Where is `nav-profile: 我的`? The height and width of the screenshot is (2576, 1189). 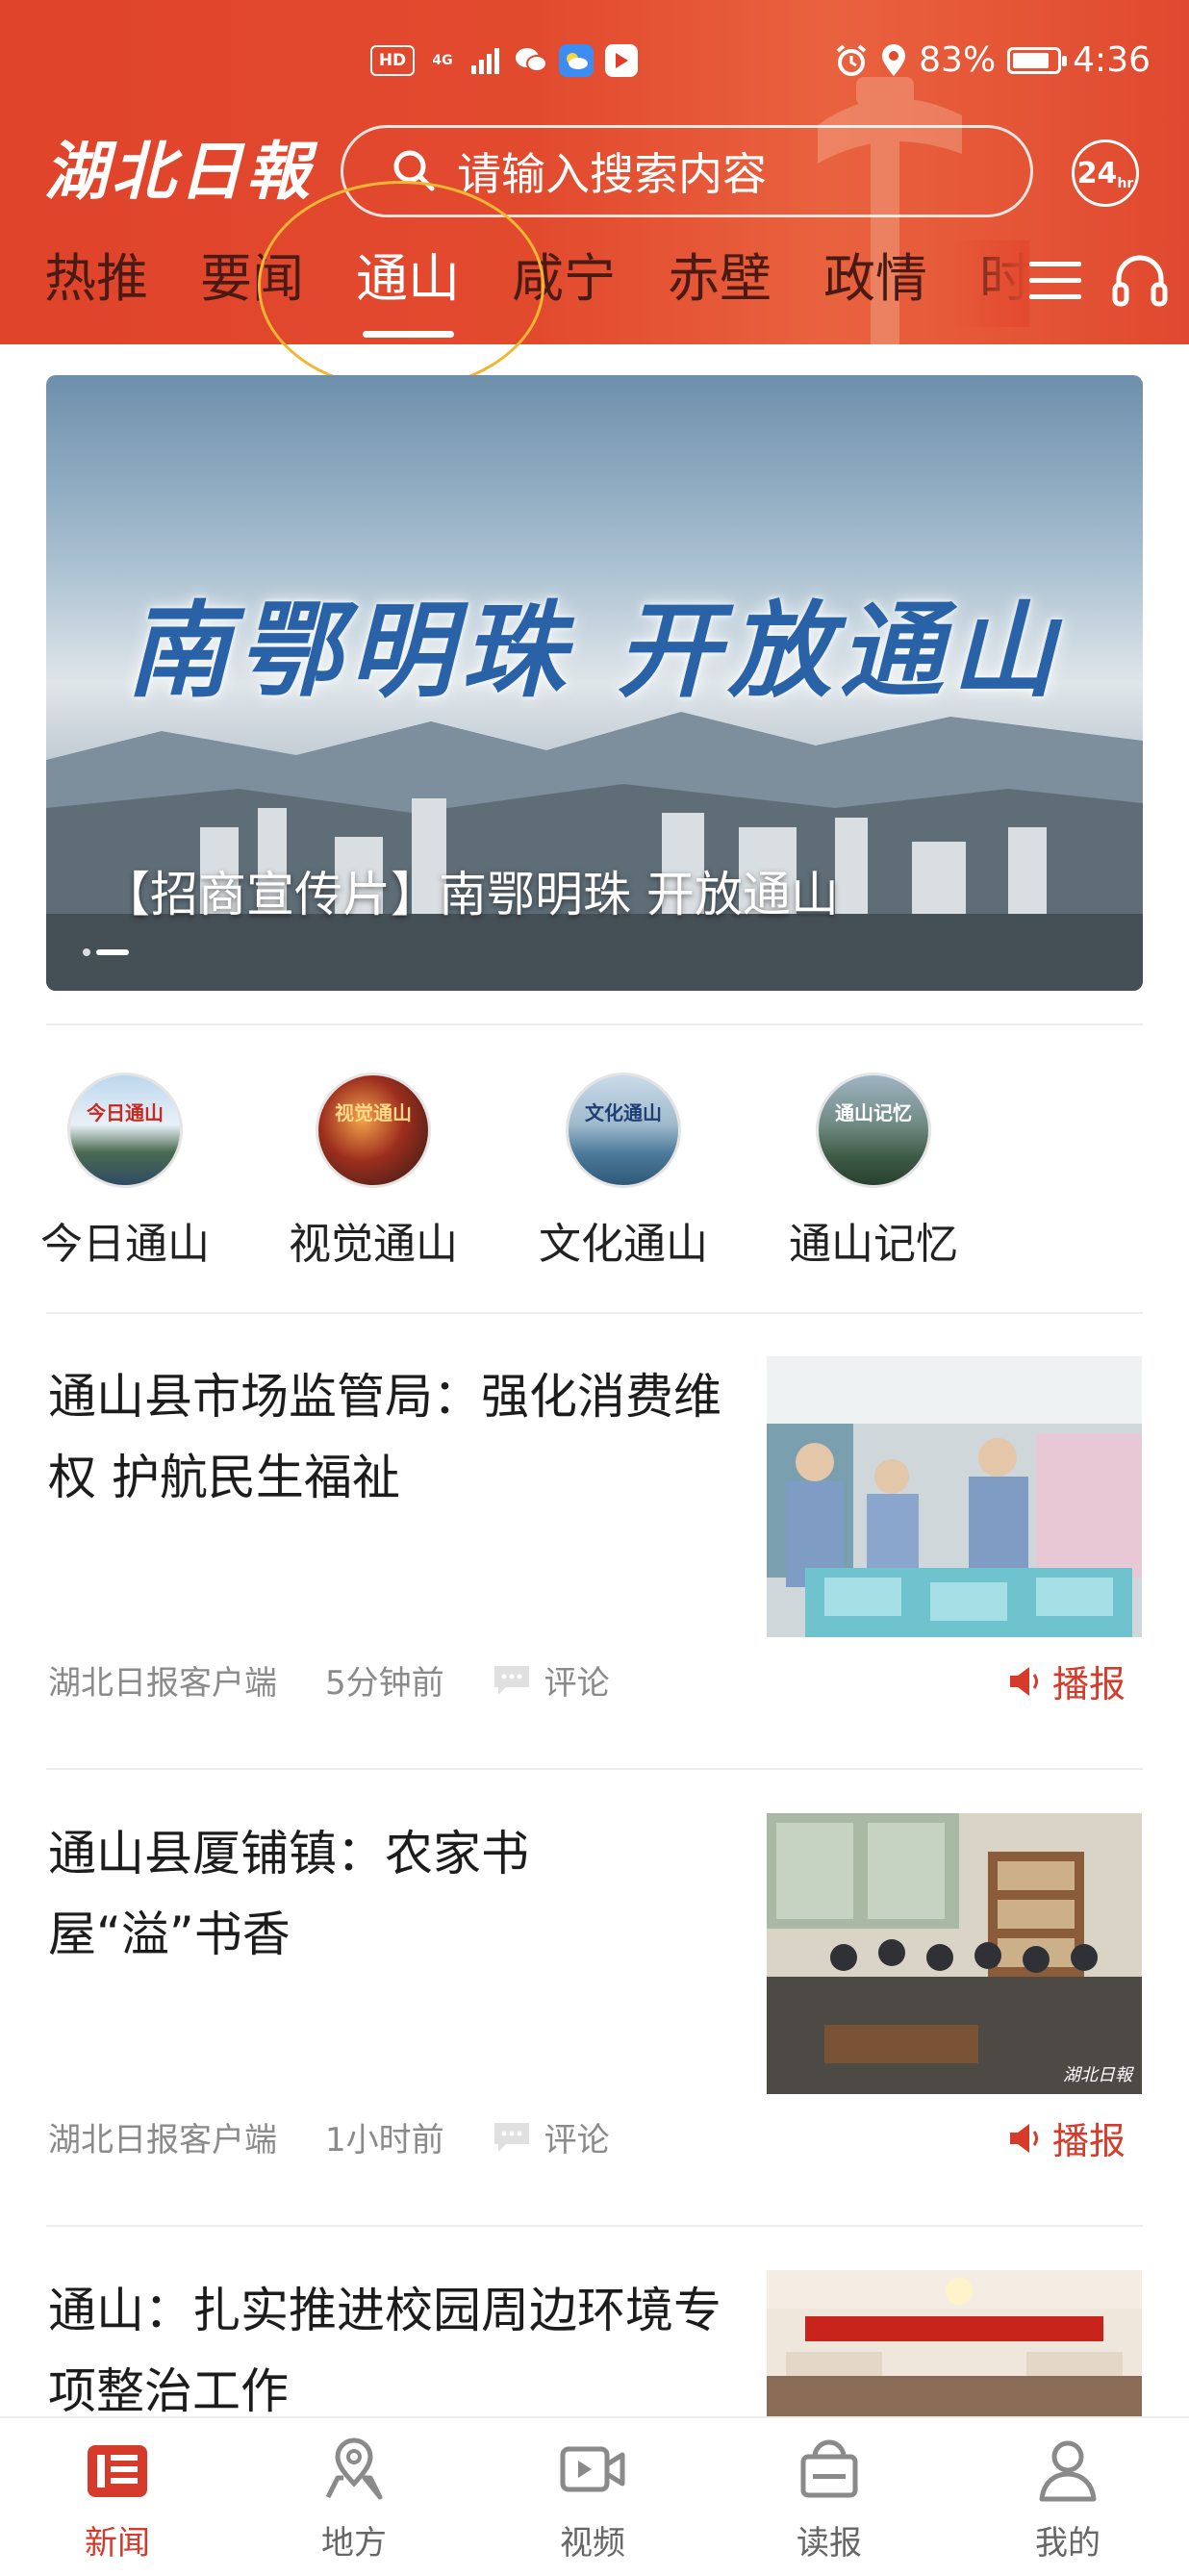 nav-profile: 我的 is located at coordinates (1068, 2499).